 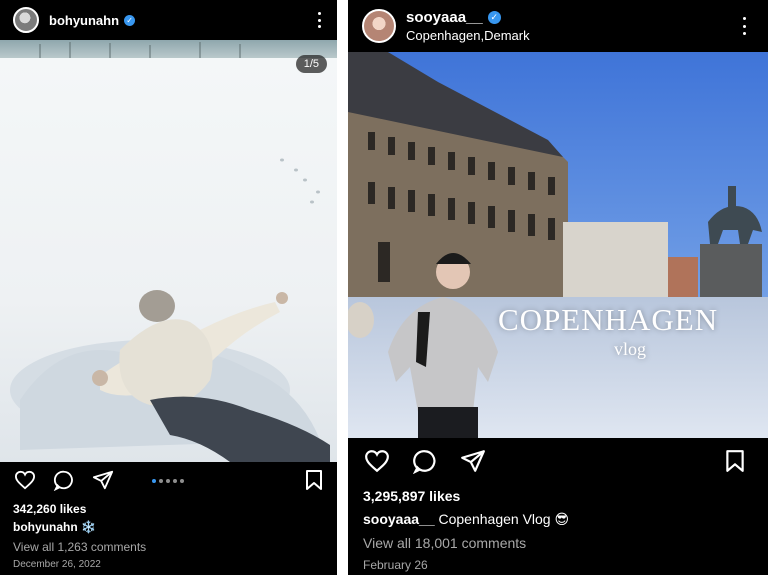 I want to click on likes-count: 3,295,897 likes, so click(x=411, y=496).